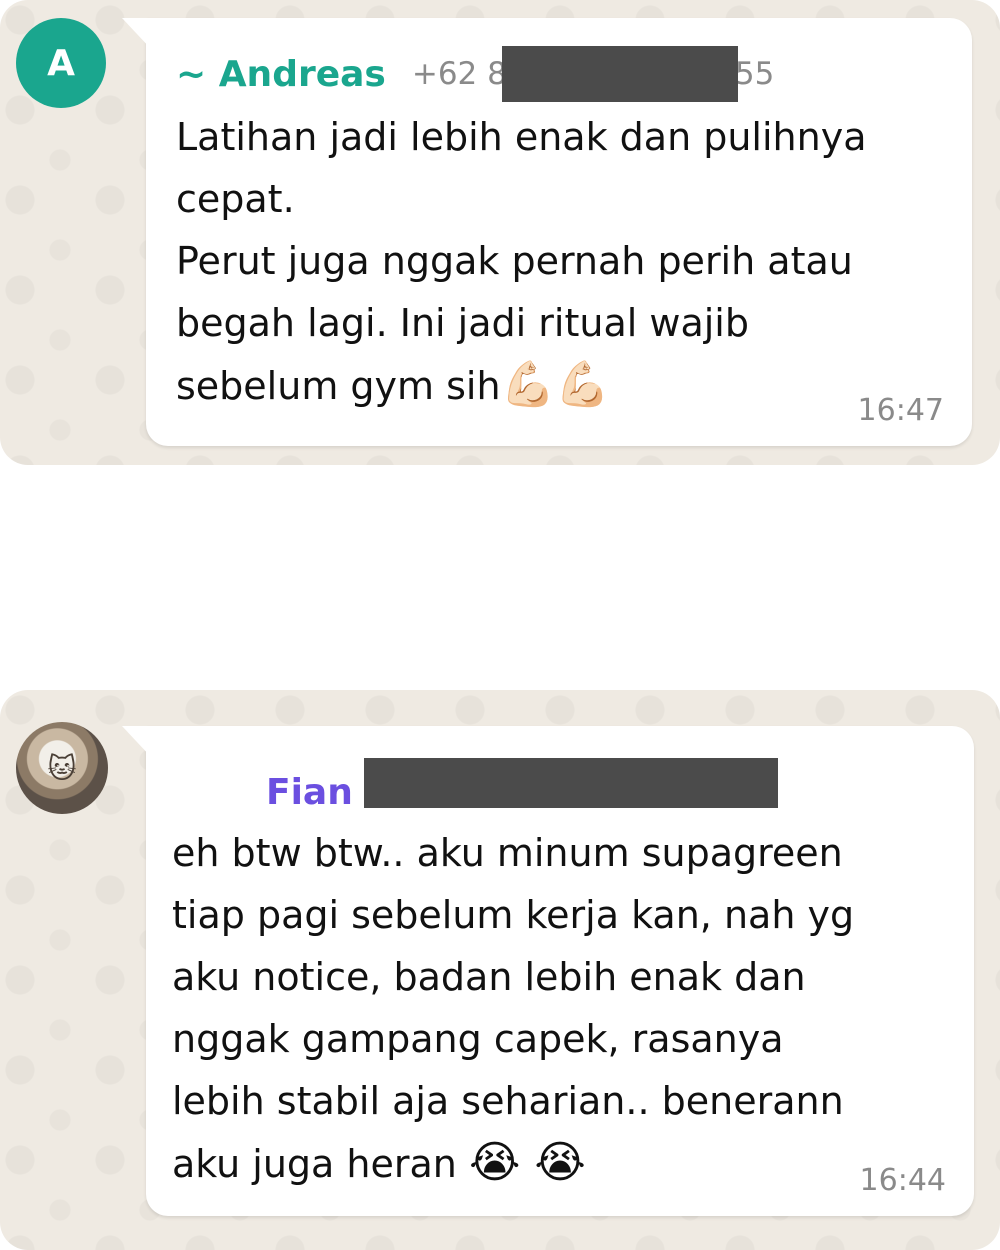  I want to click on avatar-fian: 🐱, so click(62, 768).